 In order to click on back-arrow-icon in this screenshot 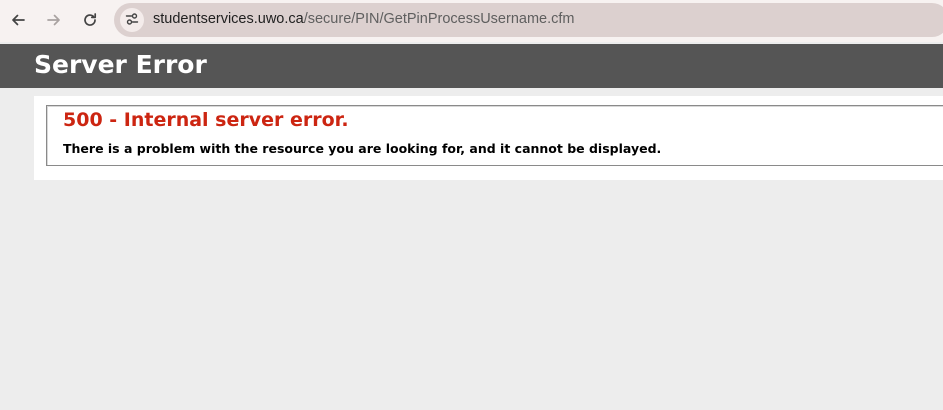, I will do `click(18, 20)`.